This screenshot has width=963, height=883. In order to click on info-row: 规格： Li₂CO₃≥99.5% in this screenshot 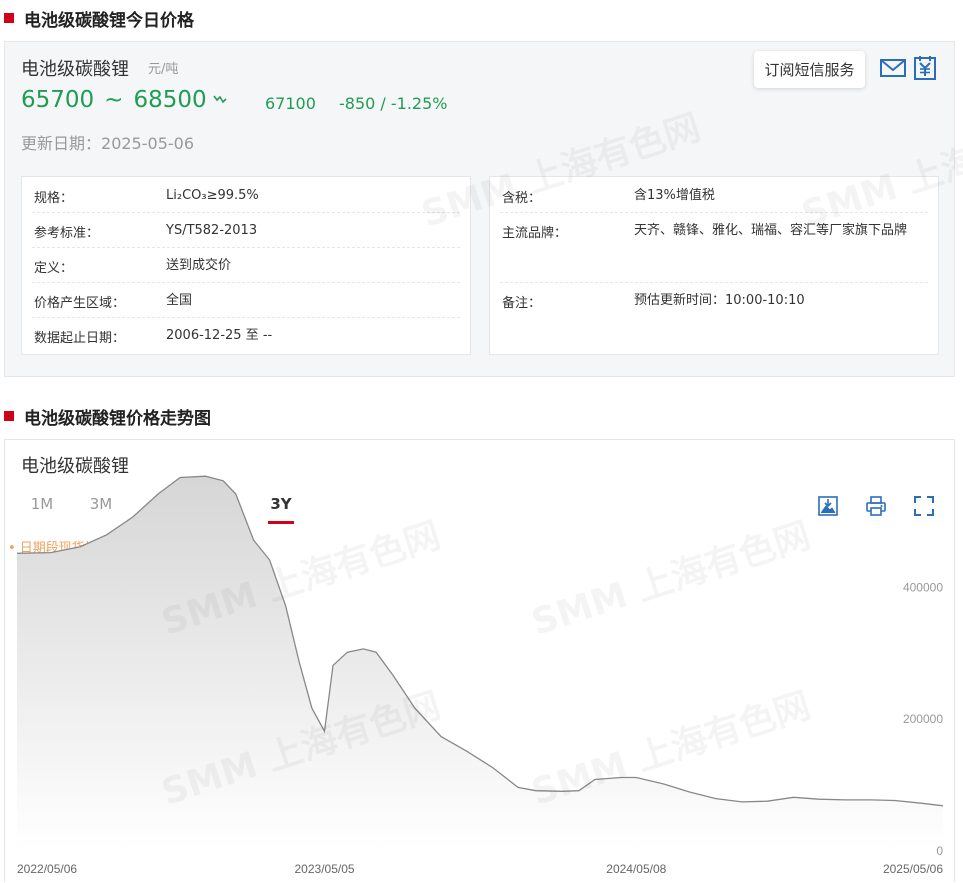, I will do `click(246, 195)`.